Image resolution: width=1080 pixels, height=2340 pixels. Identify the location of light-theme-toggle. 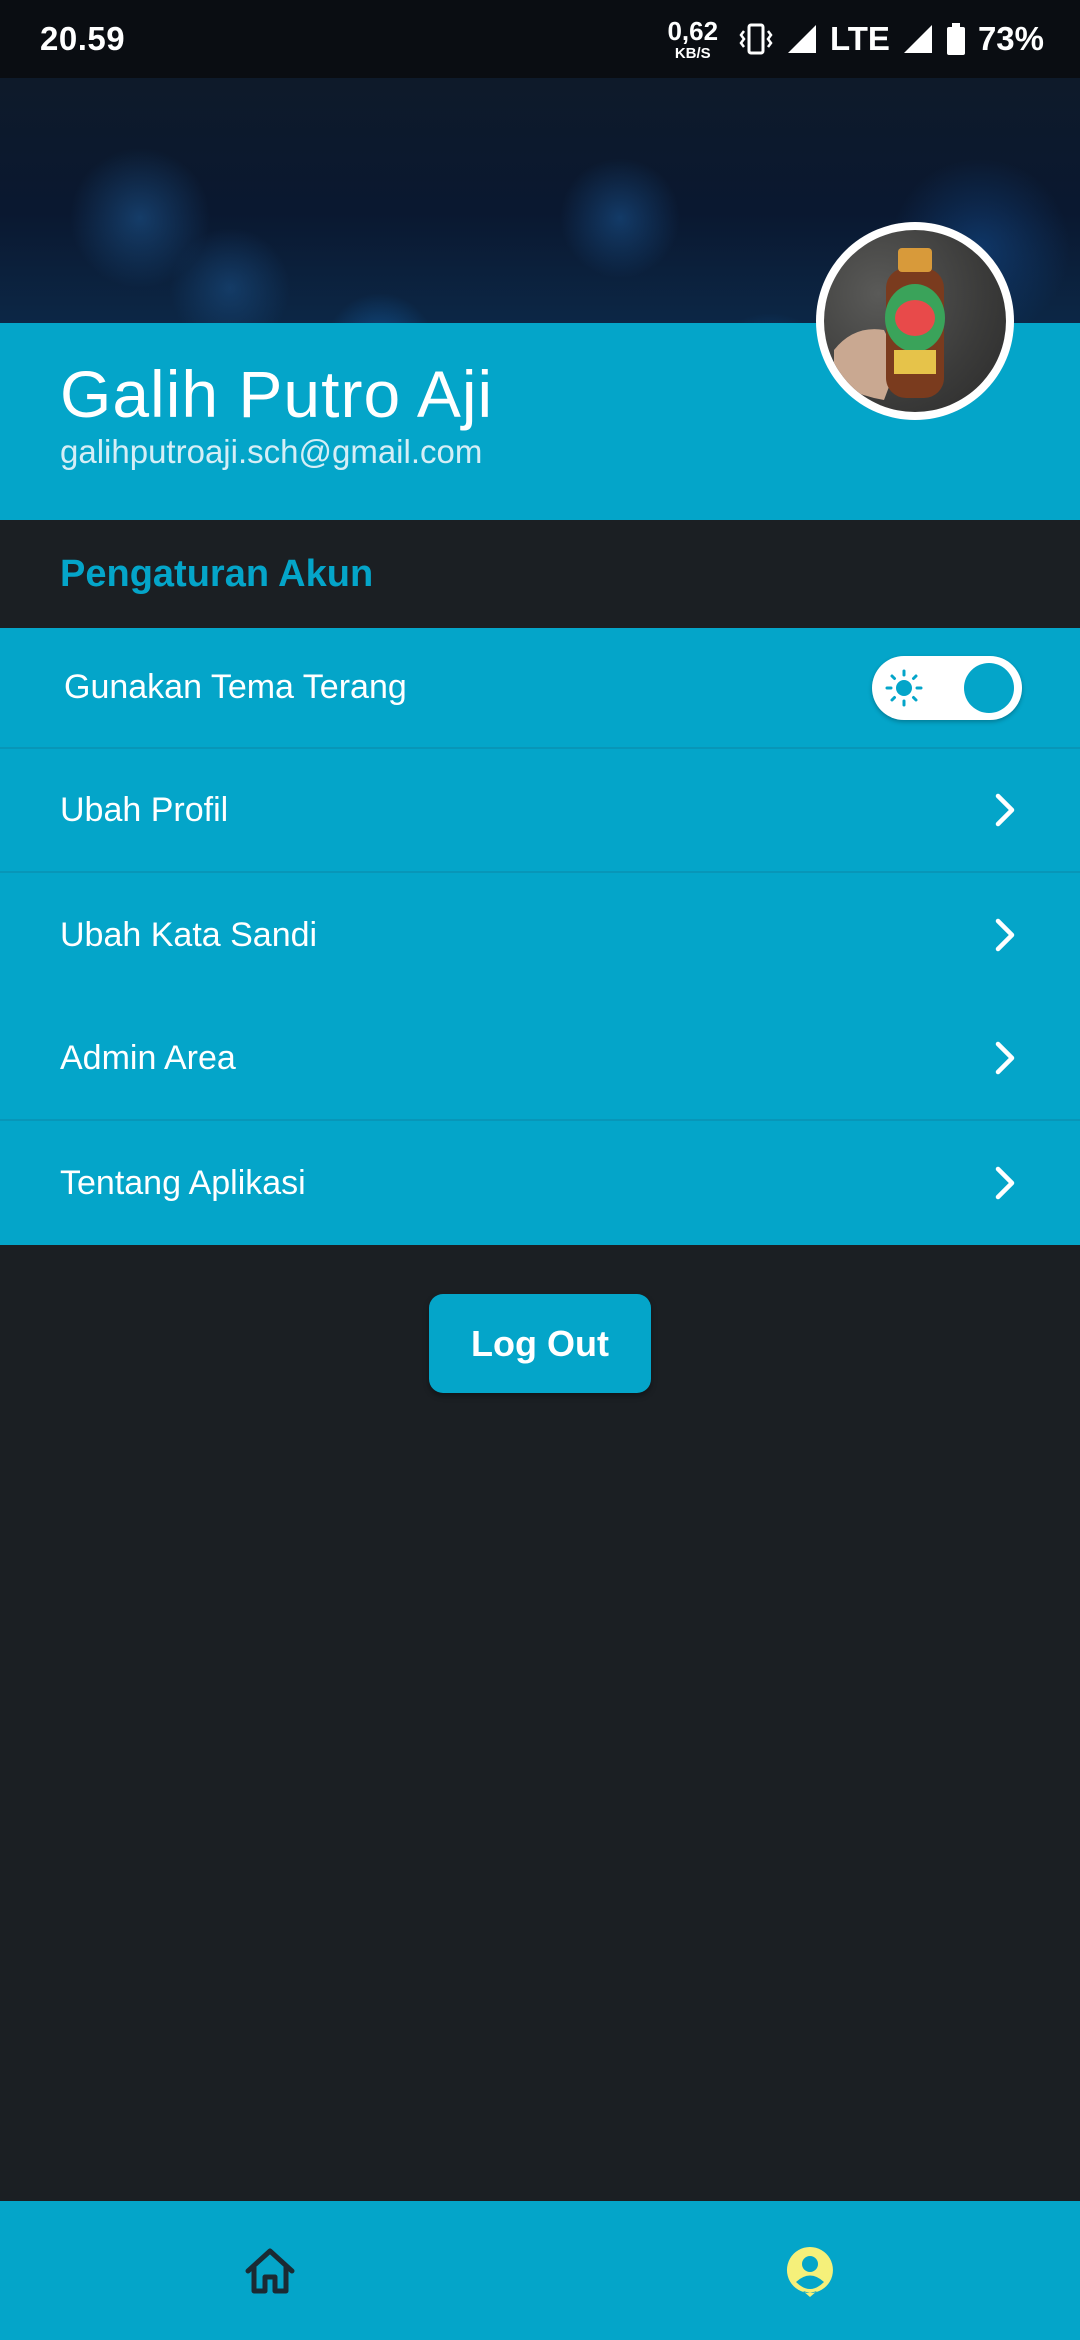
(947, 687).